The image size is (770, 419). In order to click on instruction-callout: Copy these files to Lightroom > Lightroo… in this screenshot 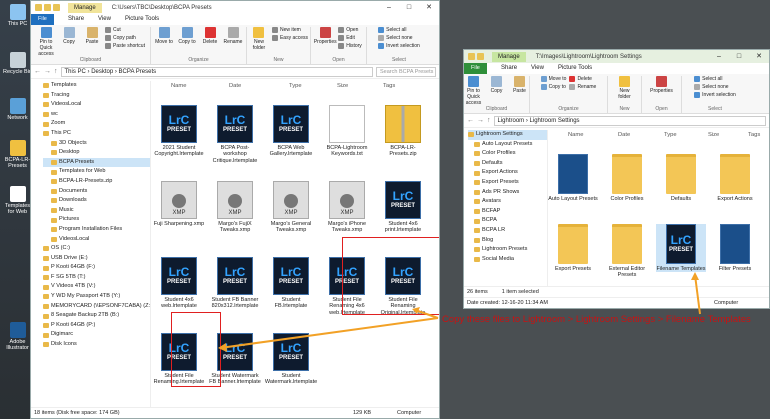, I will do `click(596, 319)`.